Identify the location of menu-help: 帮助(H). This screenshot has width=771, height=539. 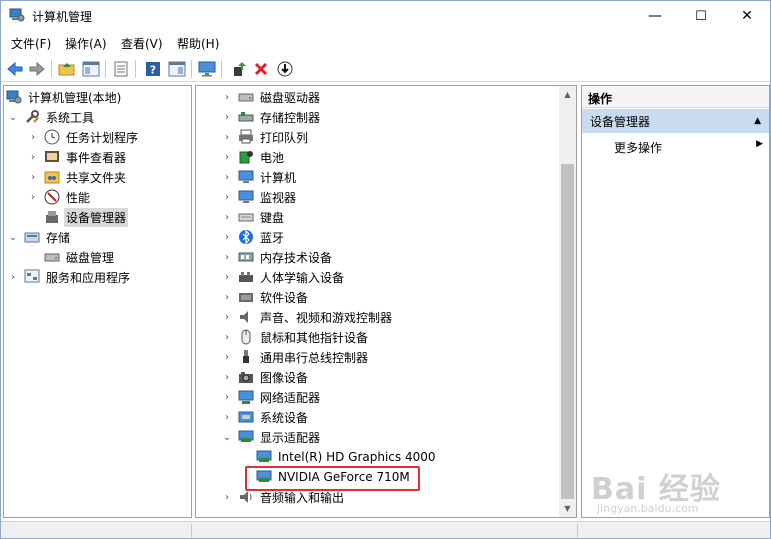
(198, 43).